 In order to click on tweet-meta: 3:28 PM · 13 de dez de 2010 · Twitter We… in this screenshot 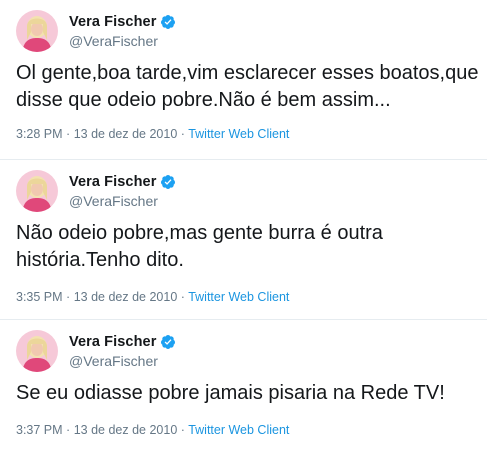, I will do `click(152, 134)`.